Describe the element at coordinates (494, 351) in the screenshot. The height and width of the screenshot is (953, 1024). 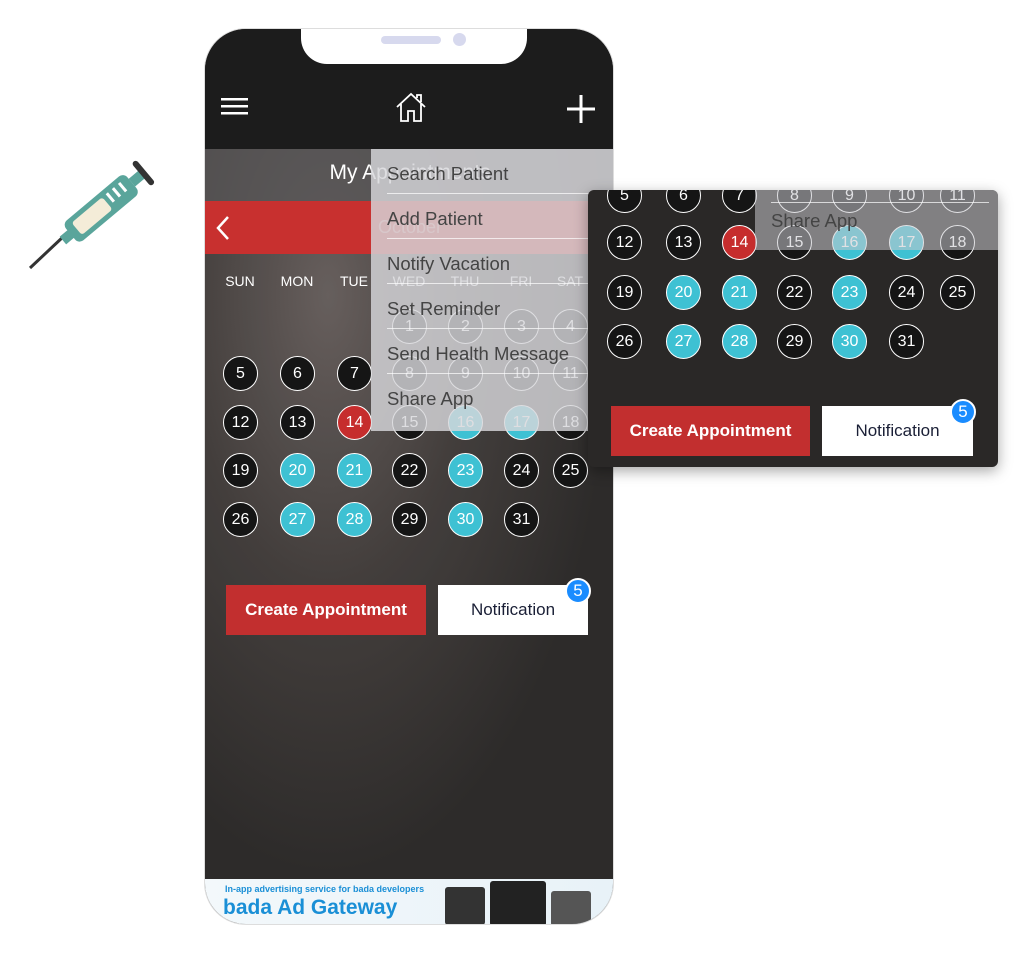
I see `menu-item-send-health-message: Send Health Message` at that location.